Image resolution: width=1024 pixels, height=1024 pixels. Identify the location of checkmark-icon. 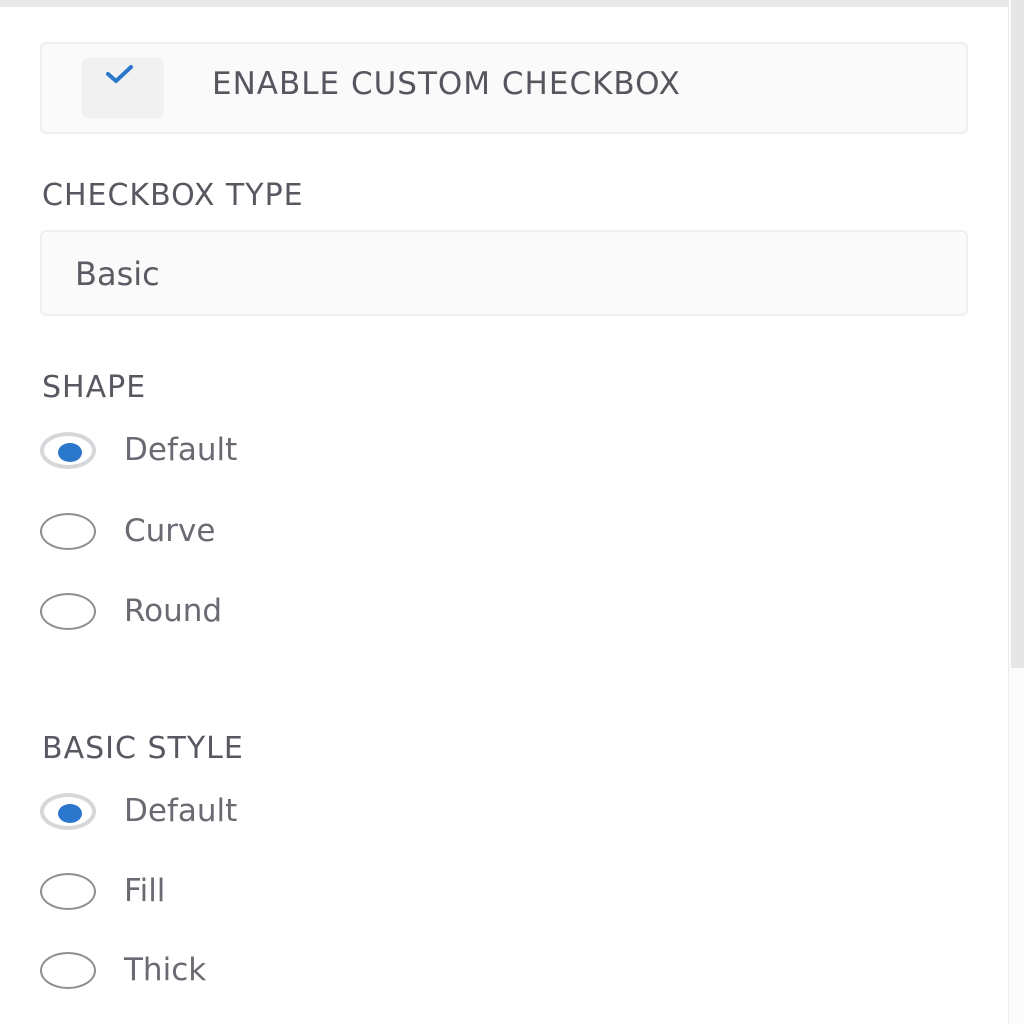
(119, 74).